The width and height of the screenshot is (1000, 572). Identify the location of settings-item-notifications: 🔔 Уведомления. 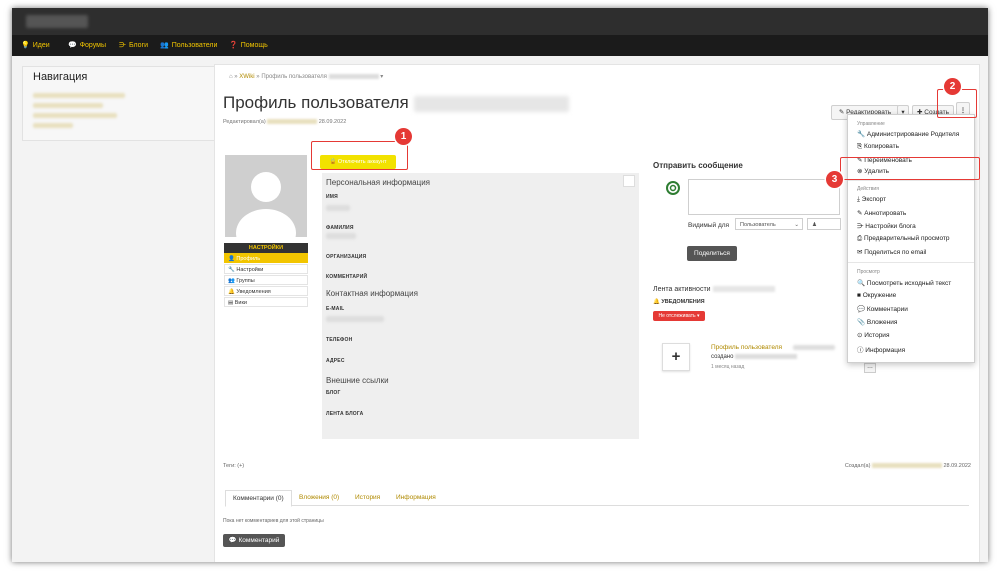
(266, 291).